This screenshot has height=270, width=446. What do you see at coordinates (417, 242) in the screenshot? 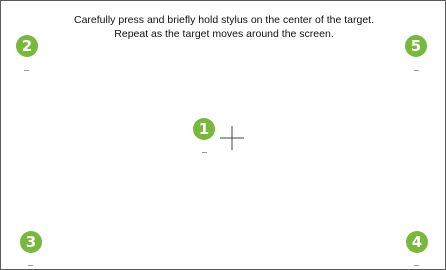
I see `target-marker-4: 4` at bounding box center [417, 242].